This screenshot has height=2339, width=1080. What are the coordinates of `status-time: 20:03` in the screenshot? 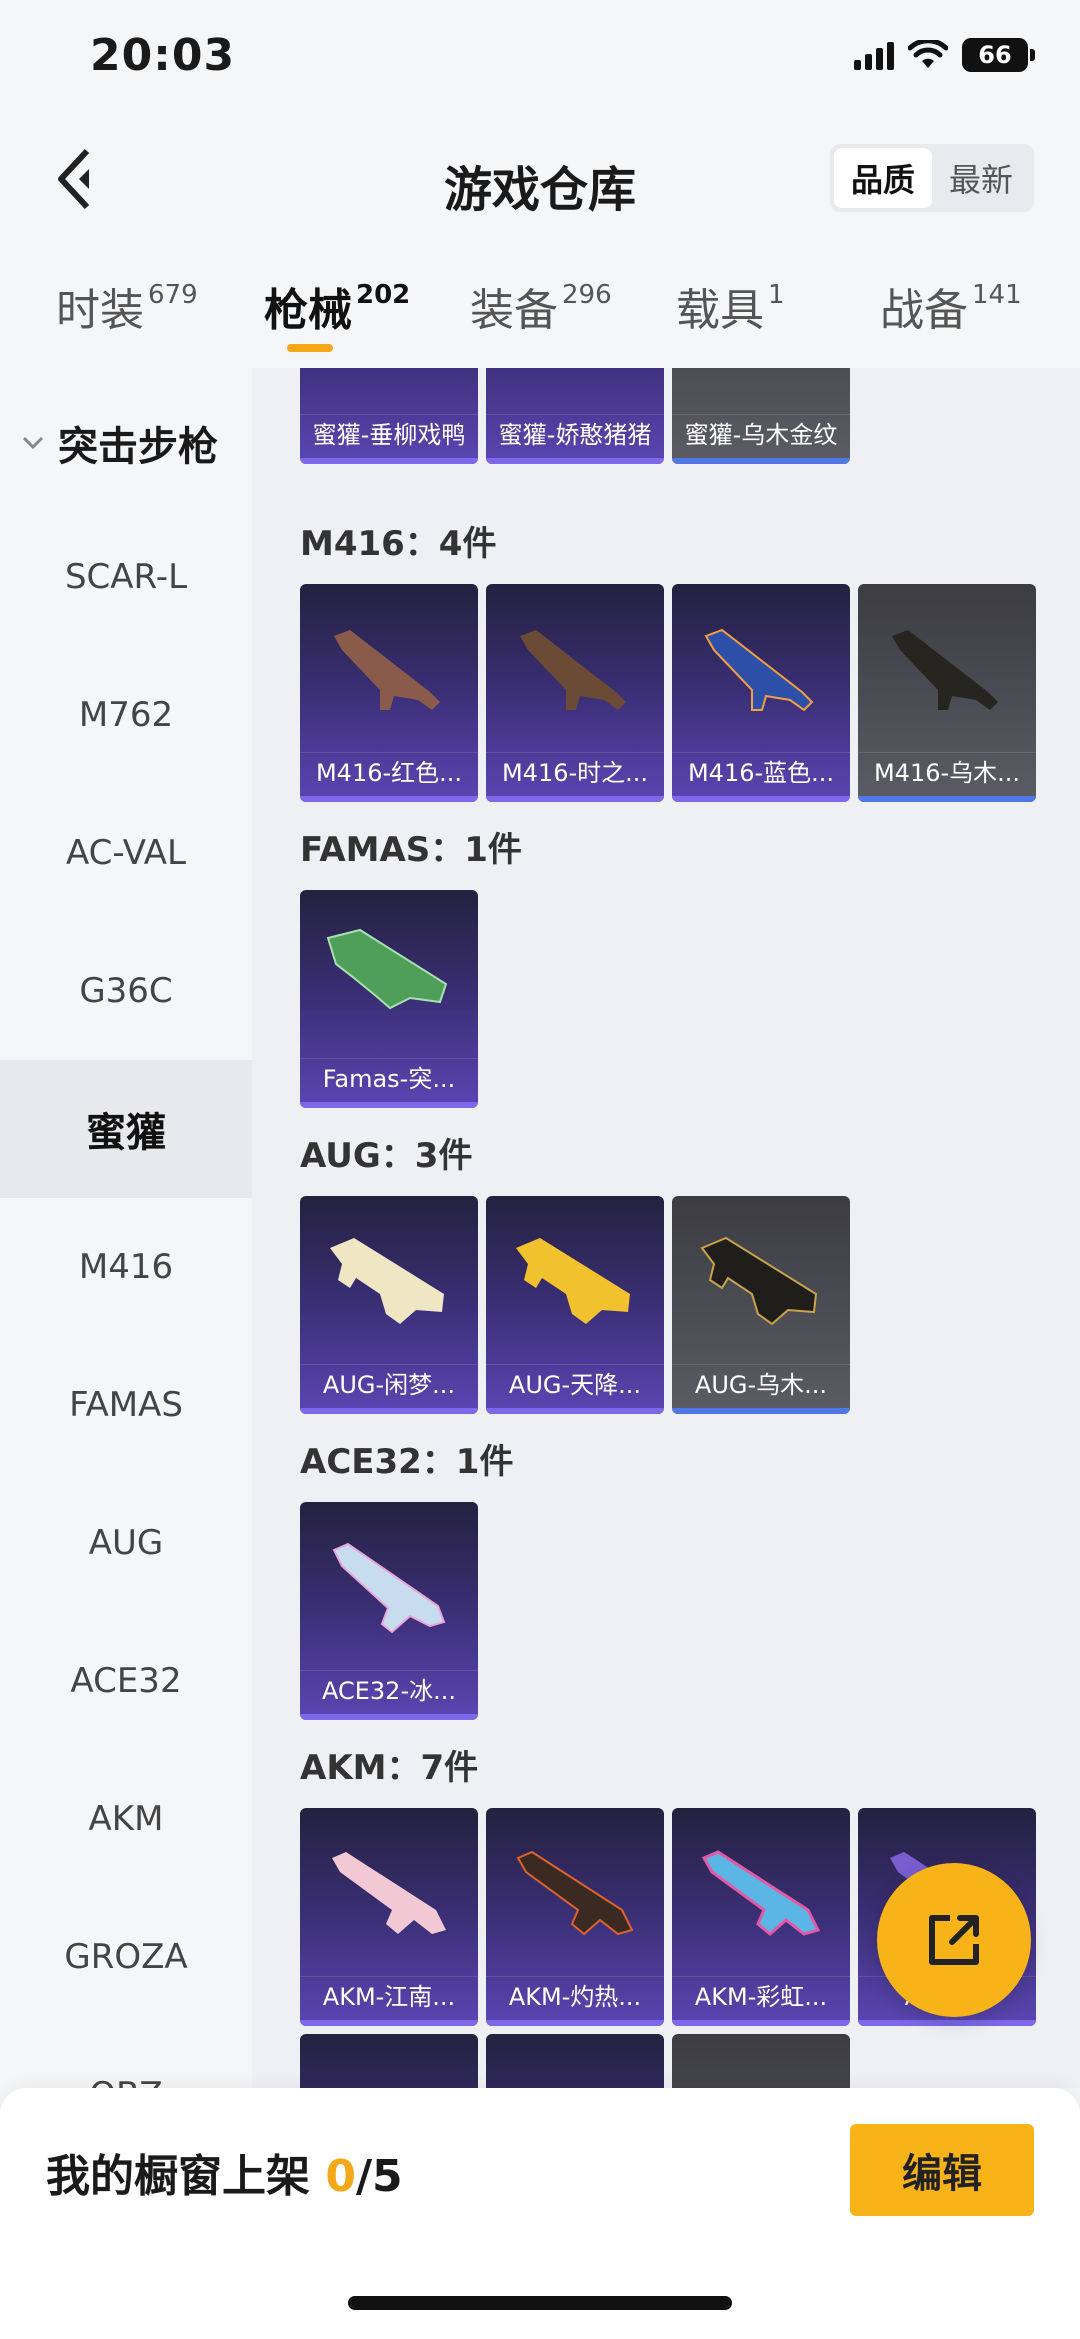 It's located at (163, 55).